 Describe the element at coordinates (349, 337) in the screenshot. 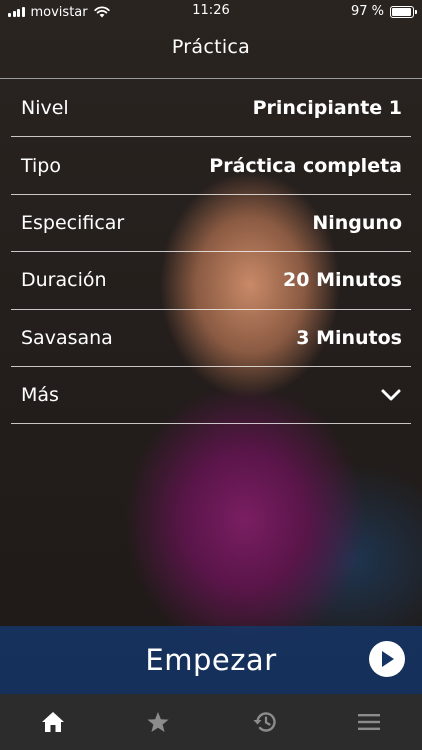

I see `setting-value: 3 Minutos` at that location.